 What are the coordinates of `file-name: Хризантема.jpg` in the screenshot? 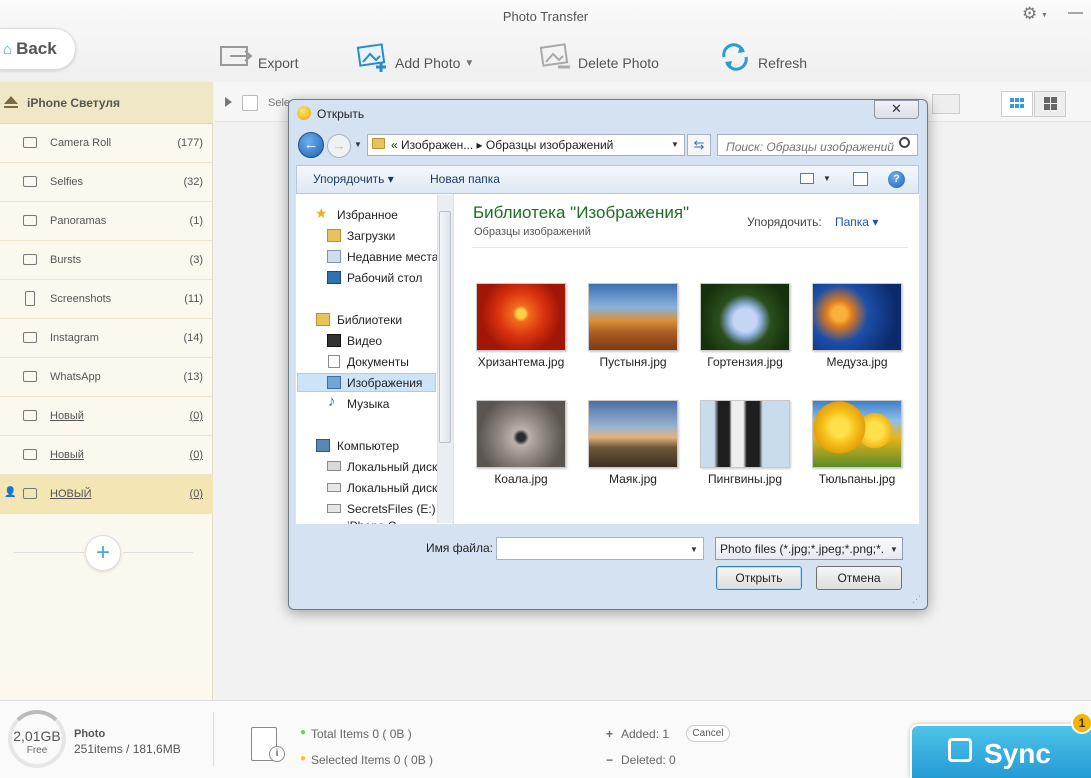 It's located at (521, 362).